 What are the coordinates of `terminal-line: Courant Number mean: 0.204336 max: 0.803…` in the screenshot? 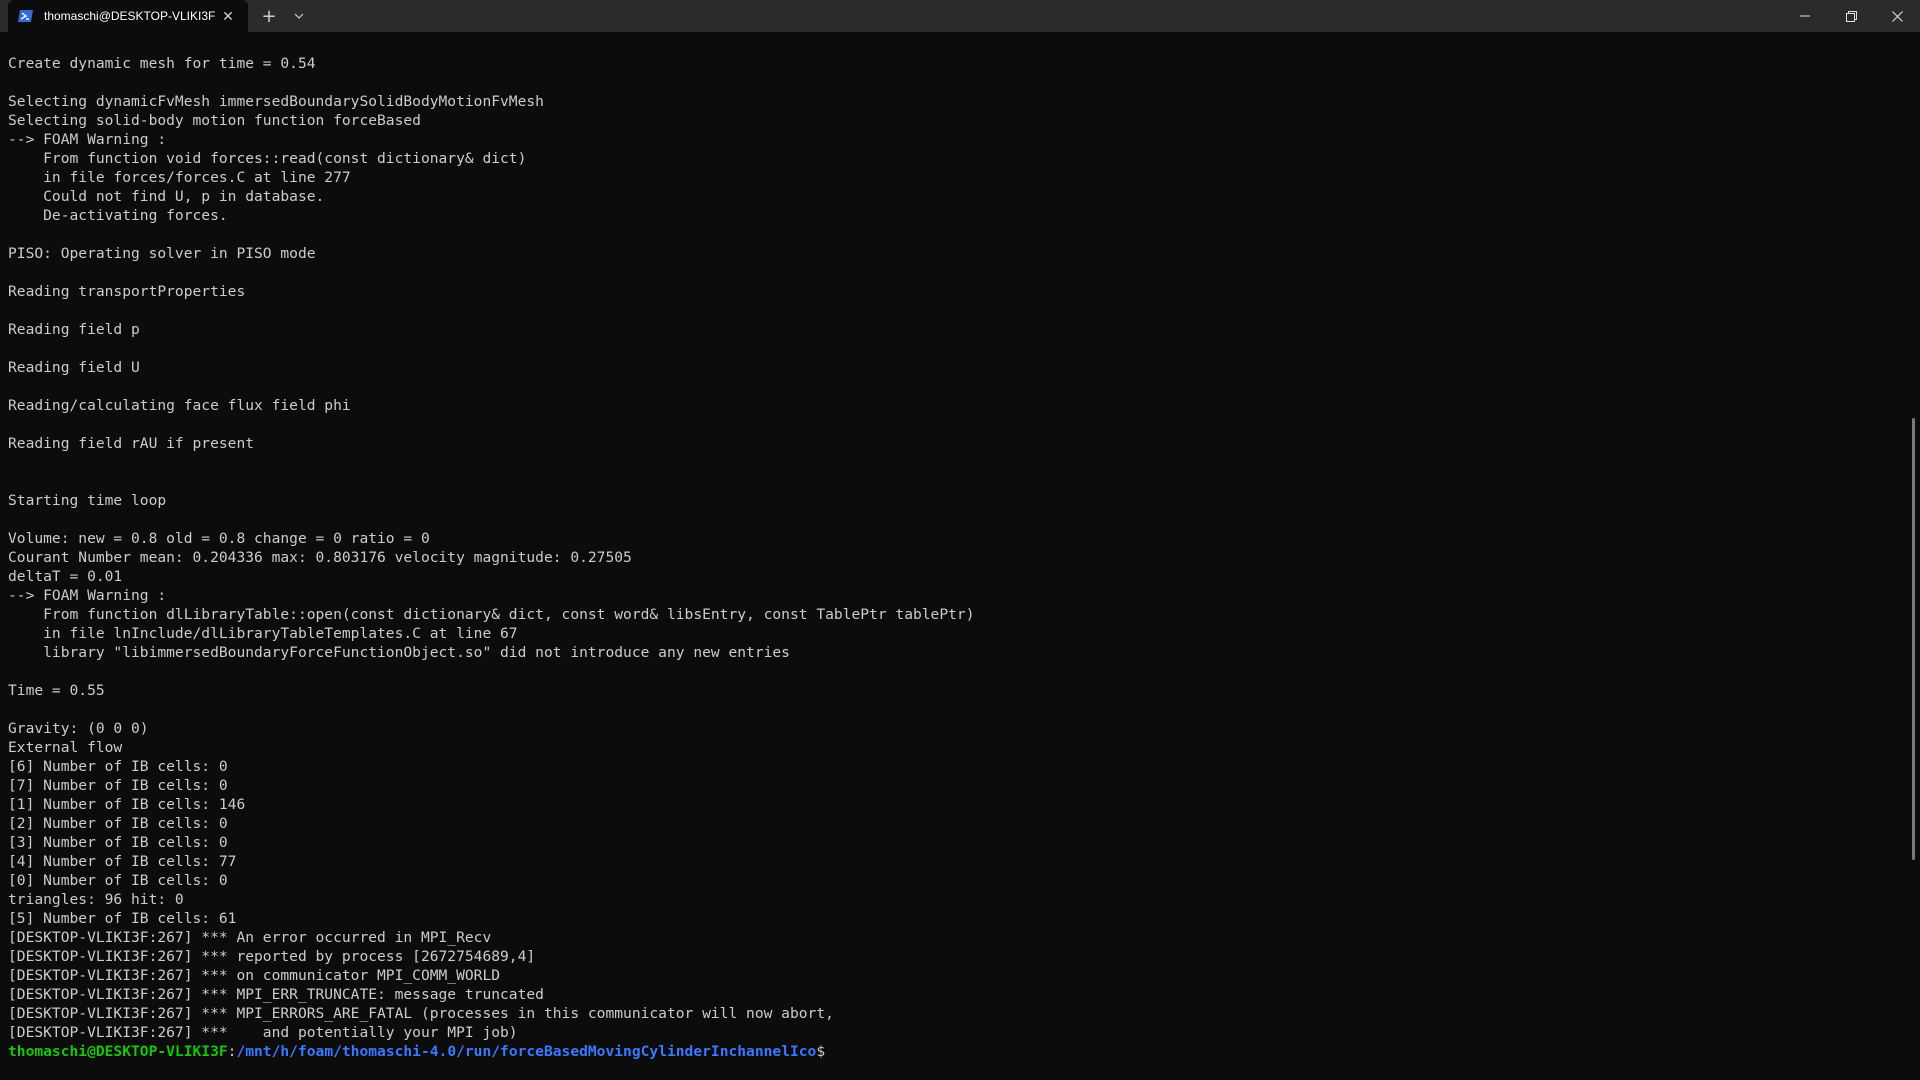 It's located at (320, 557).